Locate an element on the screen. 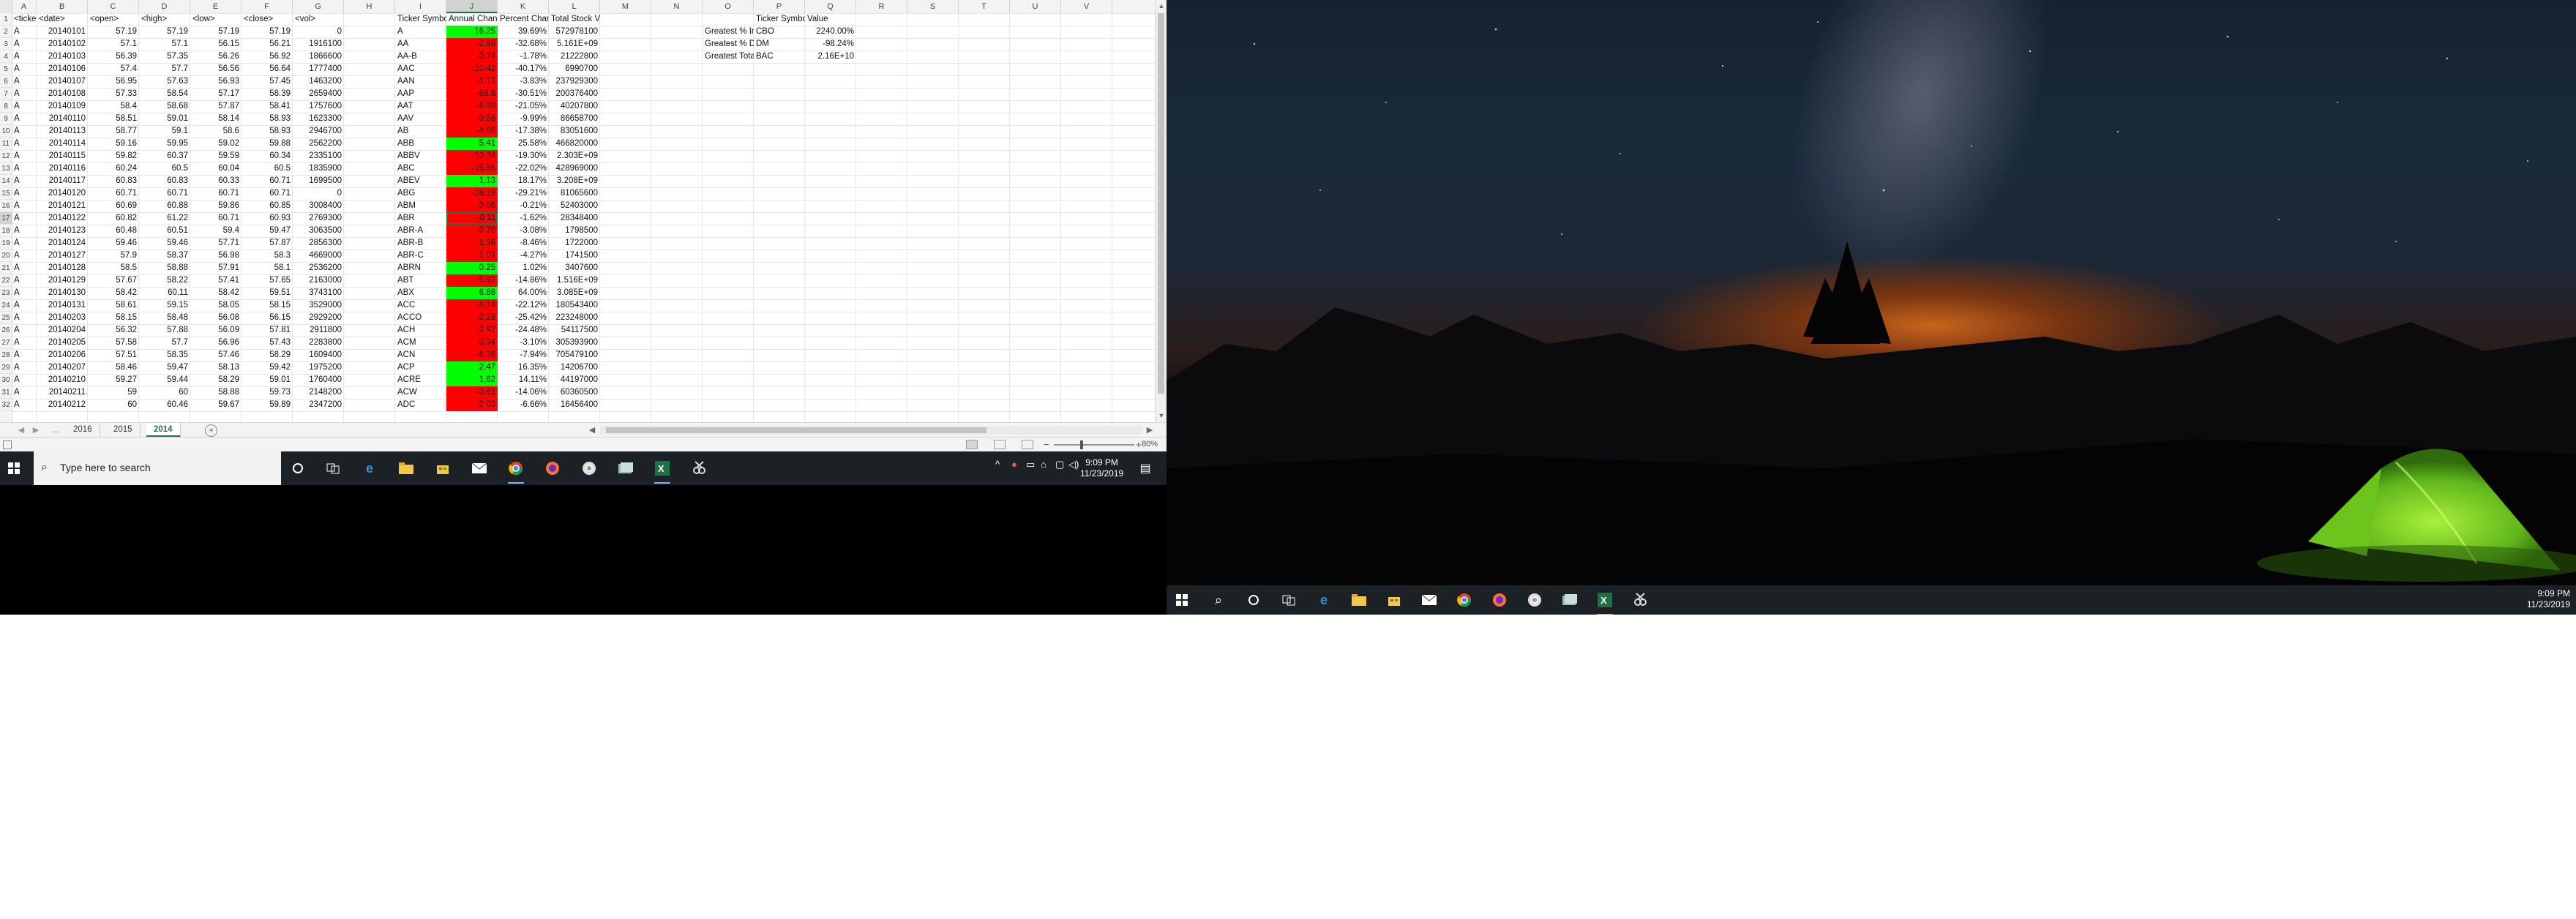  data-cell-g: 2929200 is located at coordinates (318, 318).